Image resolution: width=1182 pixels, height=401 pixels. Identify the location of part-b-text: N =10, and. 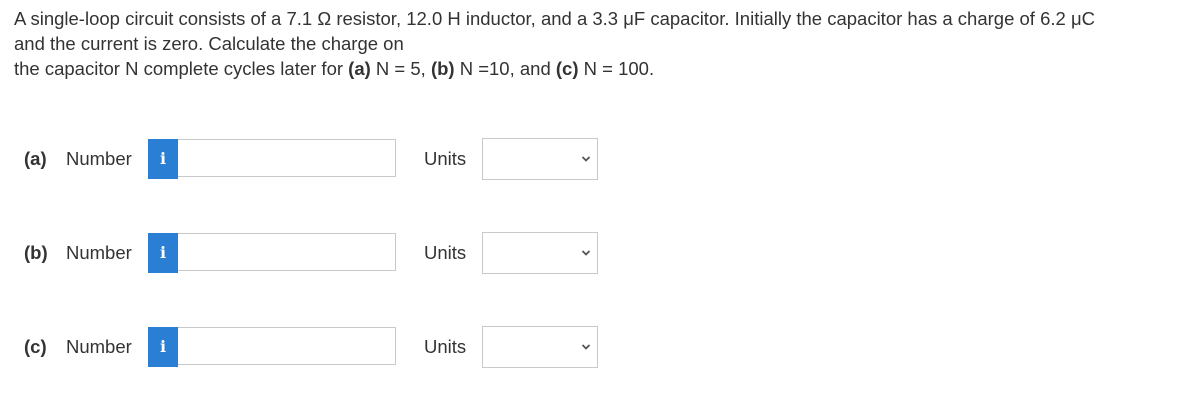
(505, 68).